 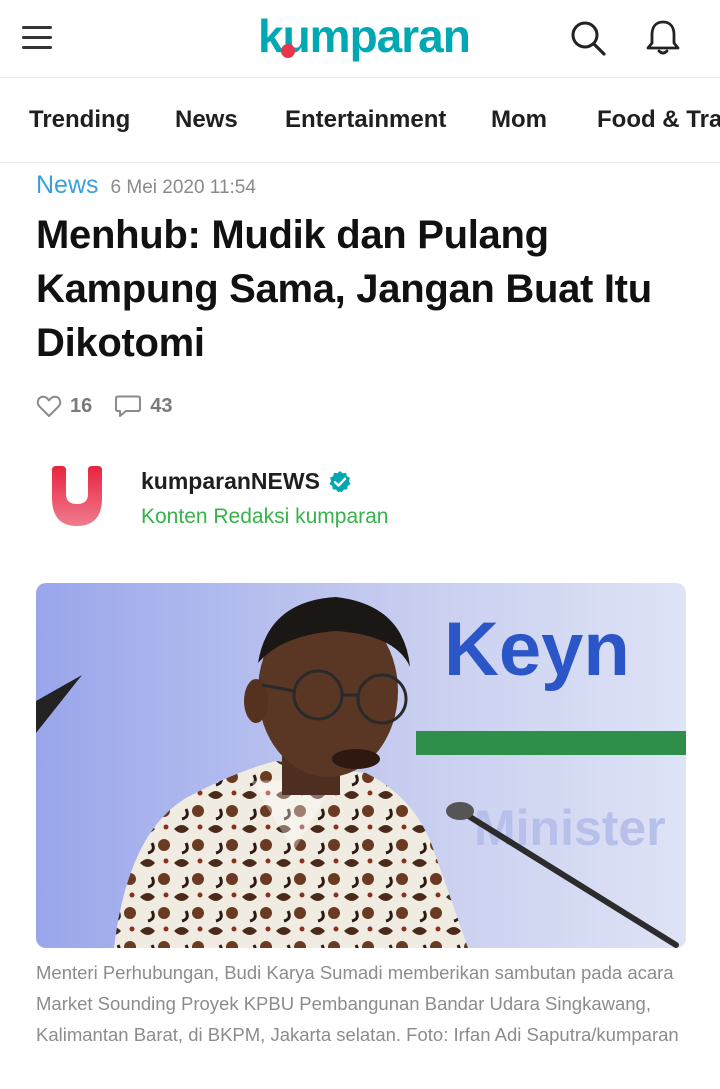 I want to click on category-news: News, so click(x=206, y=120).